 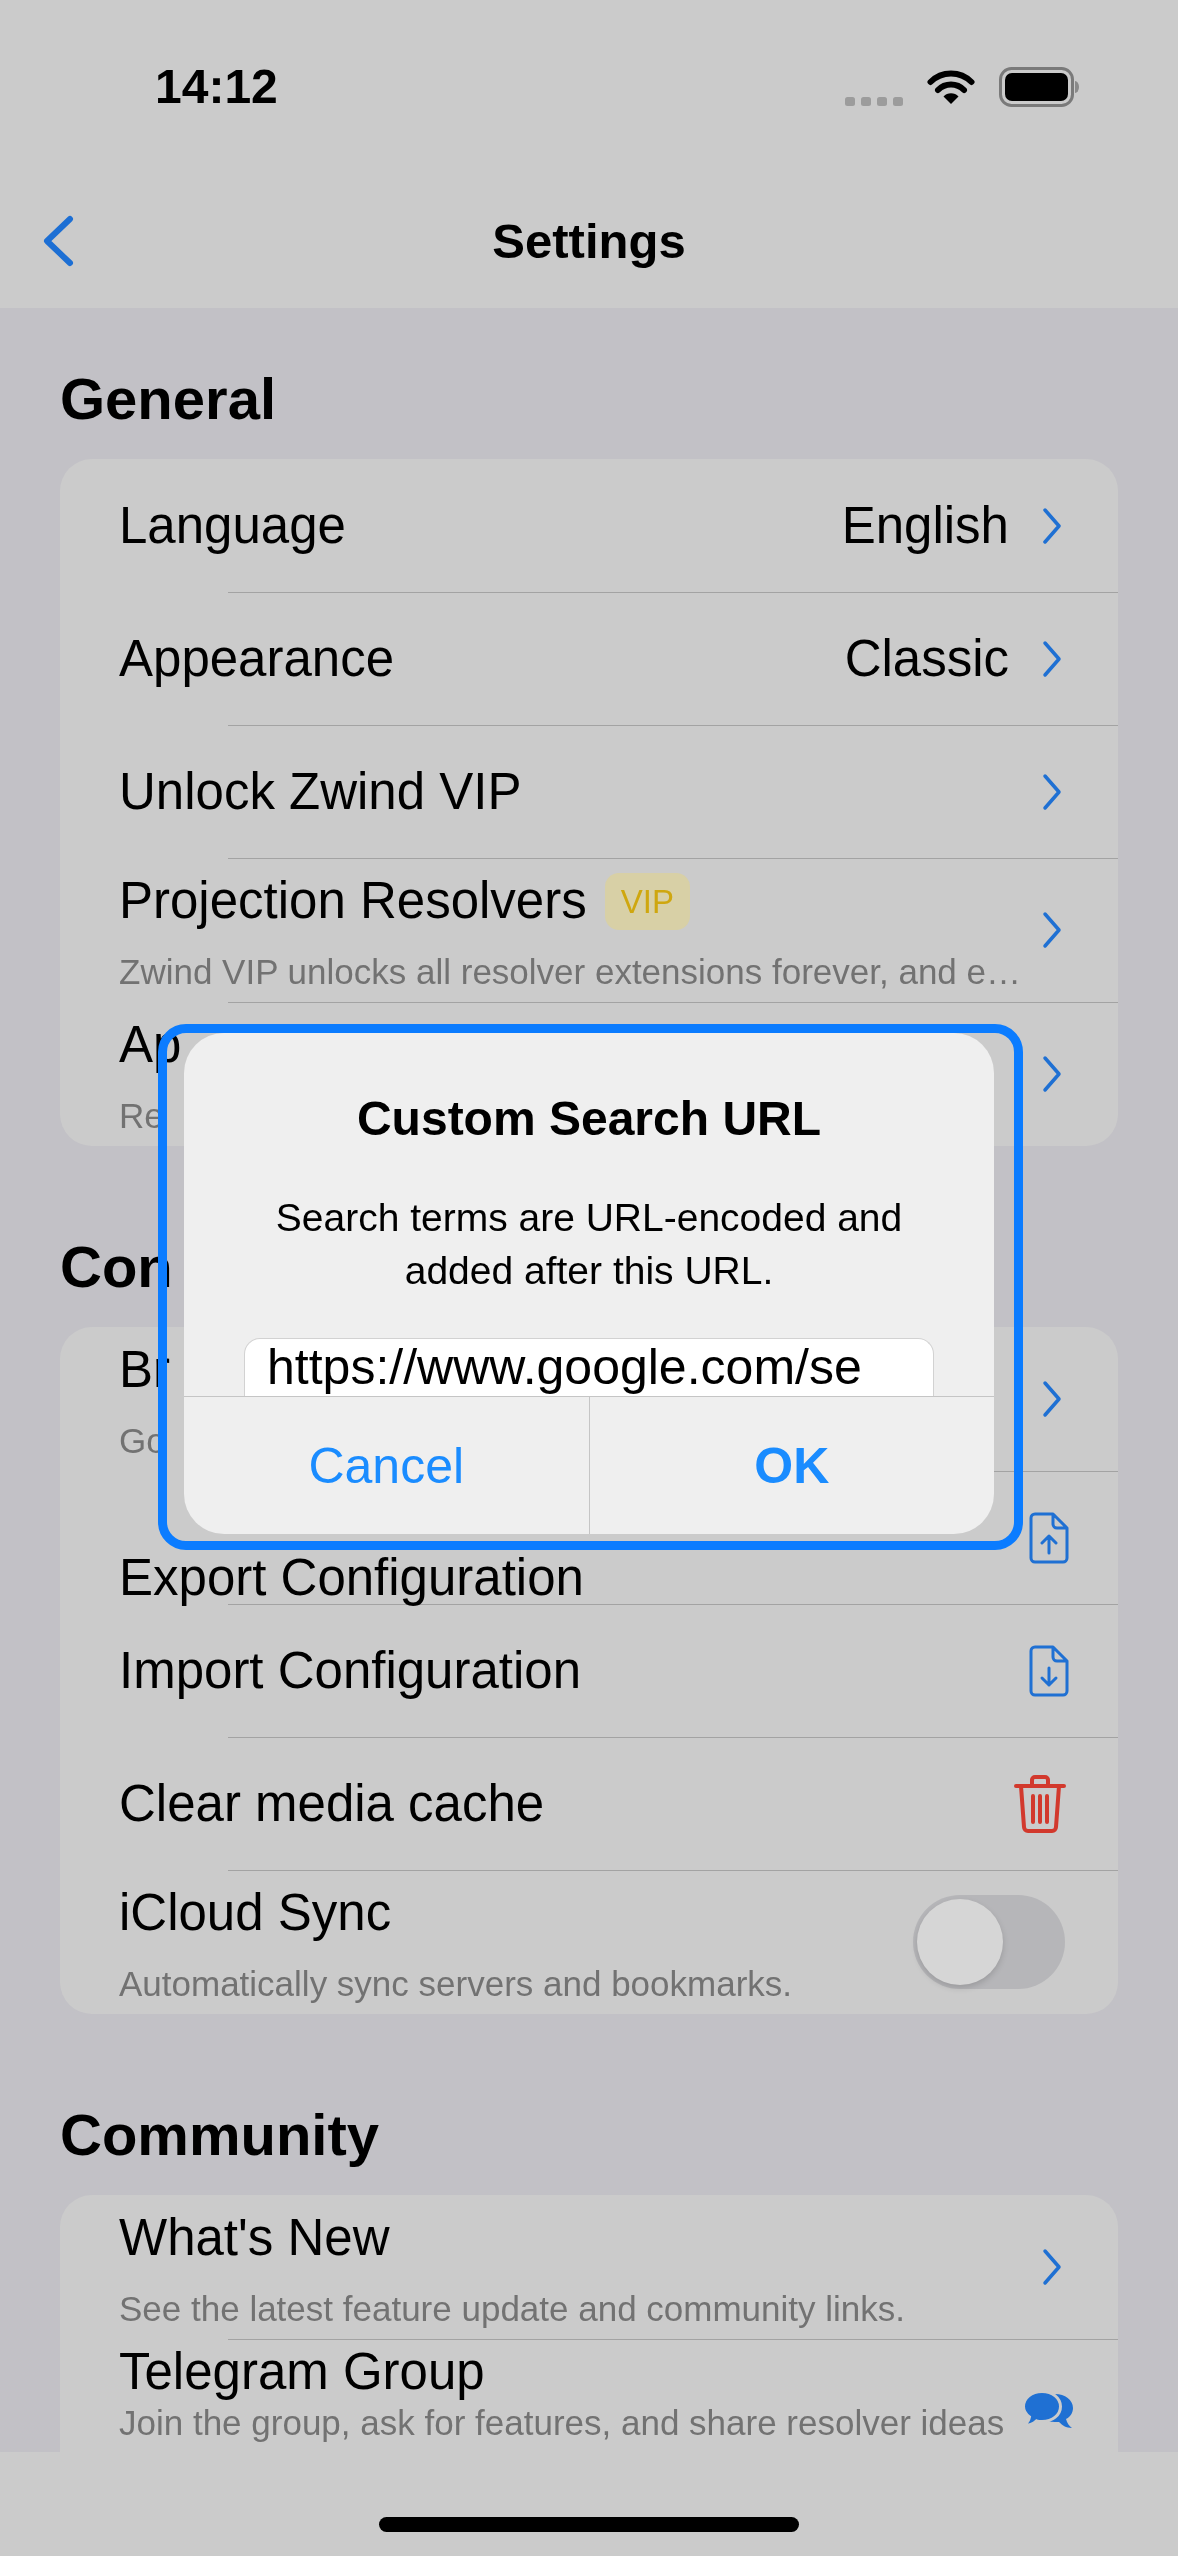 What do you see at coordinates (353, 901) in the screenshot?
I see `row-title: Projection Resolvers` at bounding box center [353, 901].